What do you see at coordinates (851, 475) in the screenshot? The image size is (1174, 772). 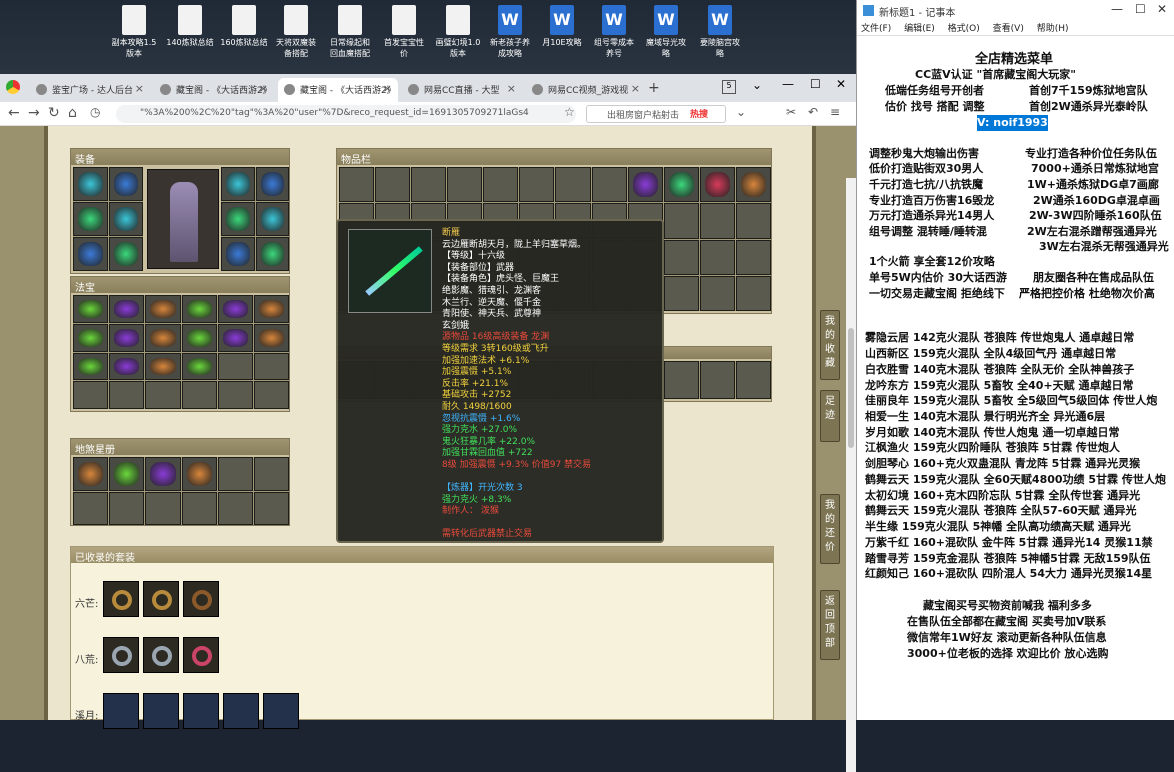 I see `page-scrollbar` at bounding box center [851, 475].